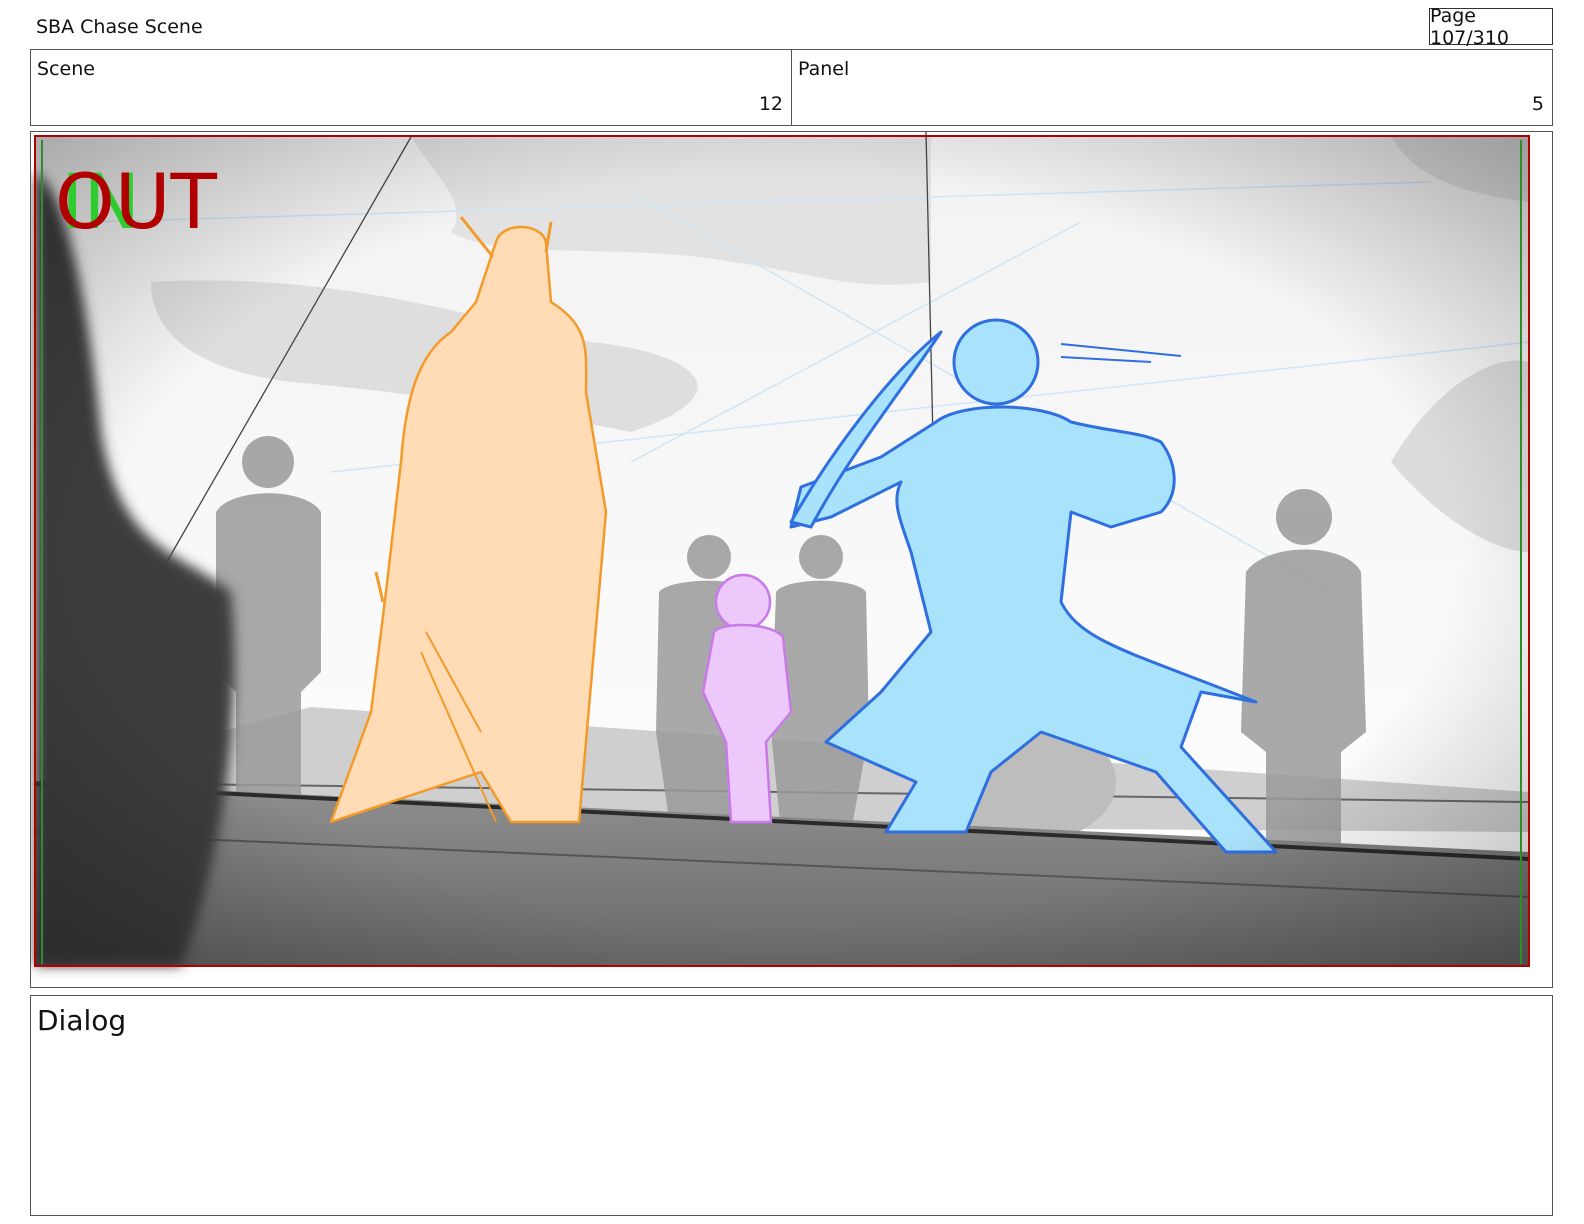 The width and height of the screenshot is (1584, 1224). What do you see at coordinates (770, 104) in the screenshot?
I see `scene-number: 12` at bounding box center [770, 104].